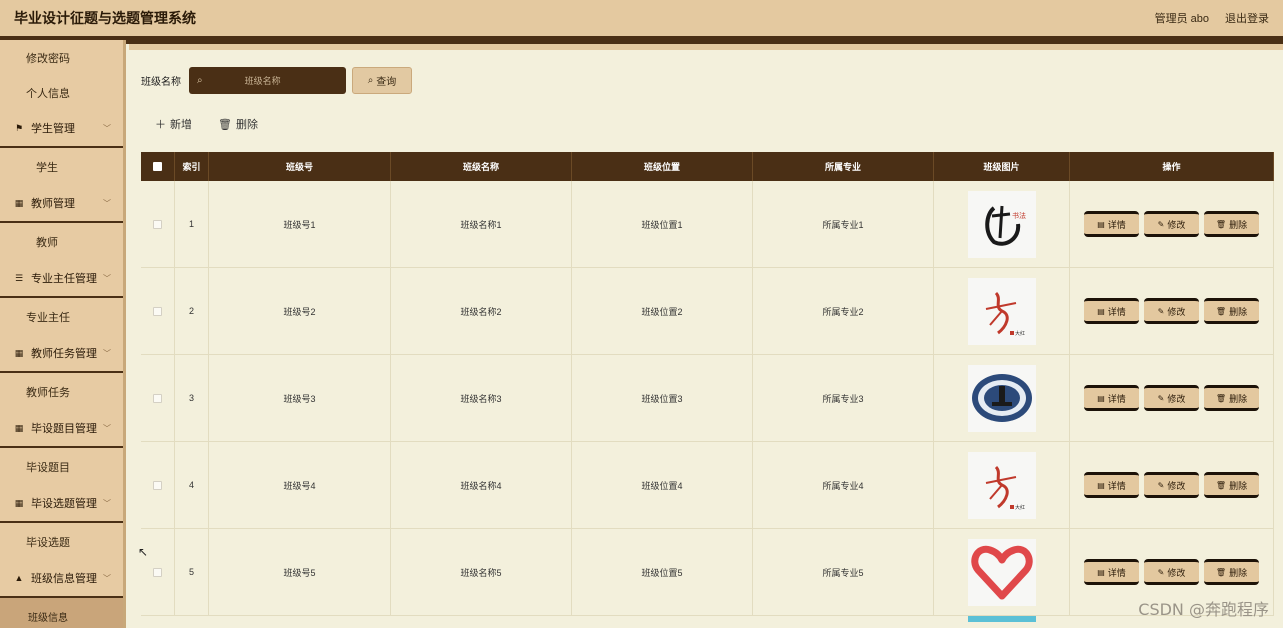  I want to click on sidebar-group-director: ☰ 专业主任管理 ﹀, so click(61, 279).